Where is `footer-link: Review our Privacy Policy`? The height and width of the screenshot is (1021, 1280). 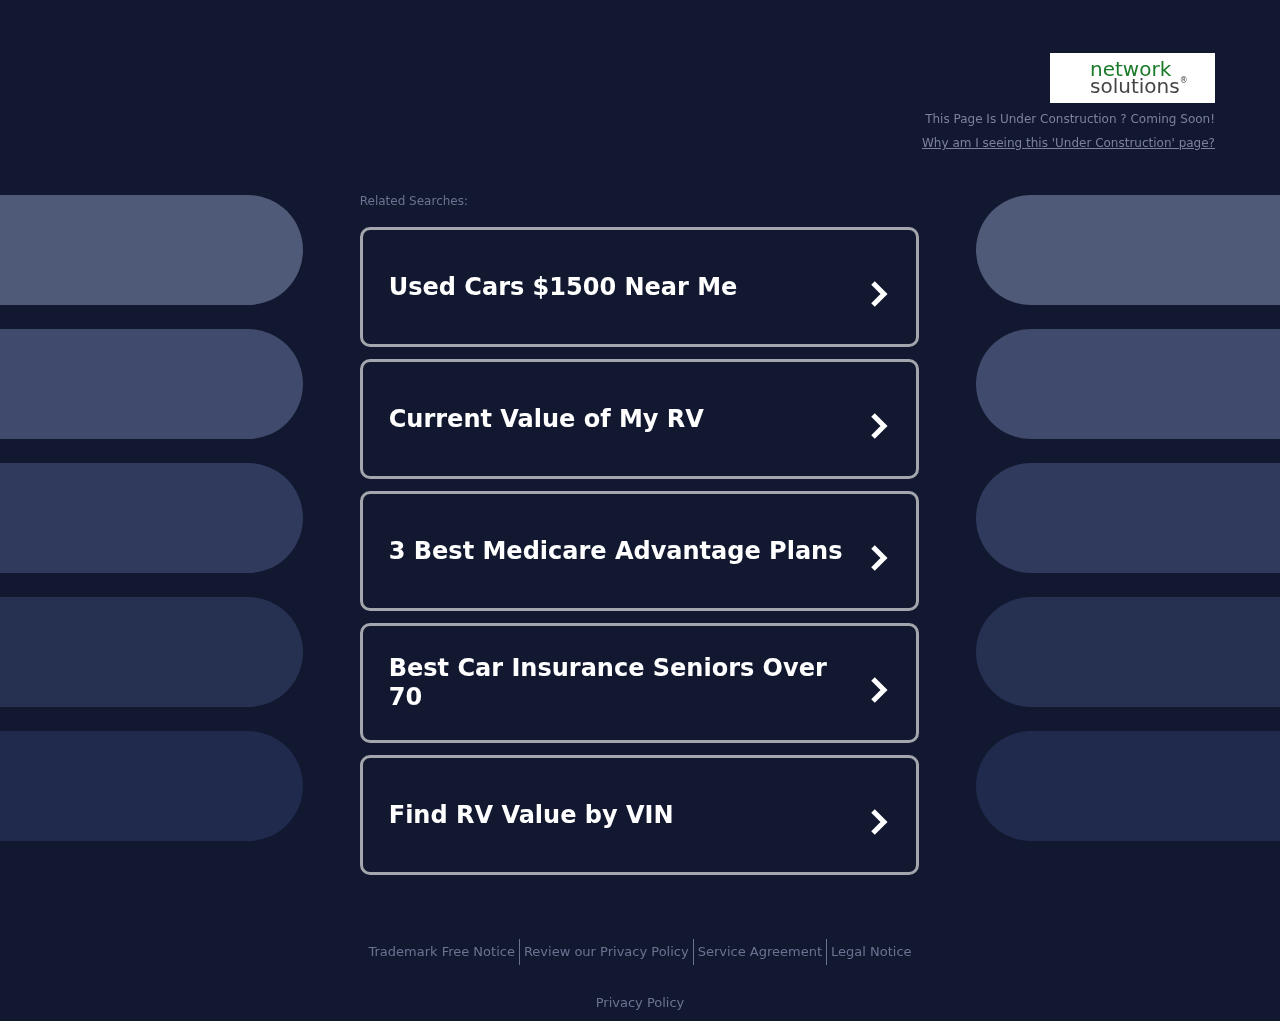
footer-link: Review our Privacy Policy is located at coordinates (606, 952).